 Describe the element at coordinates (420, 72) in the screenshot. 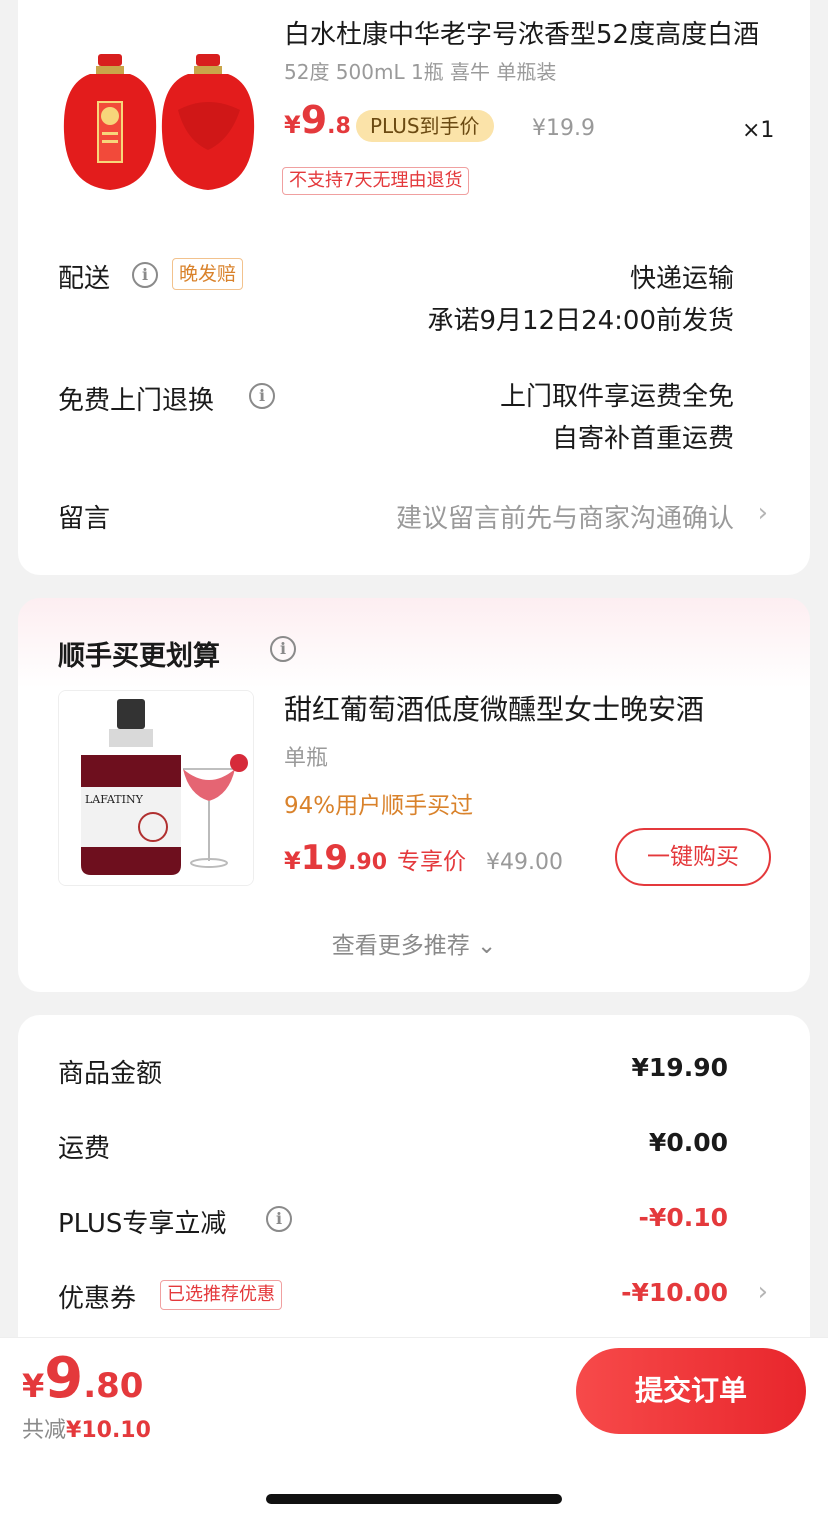

I see `product-spec: 52度 500mL 1瓶 喜牛 单瓶装` at that location.